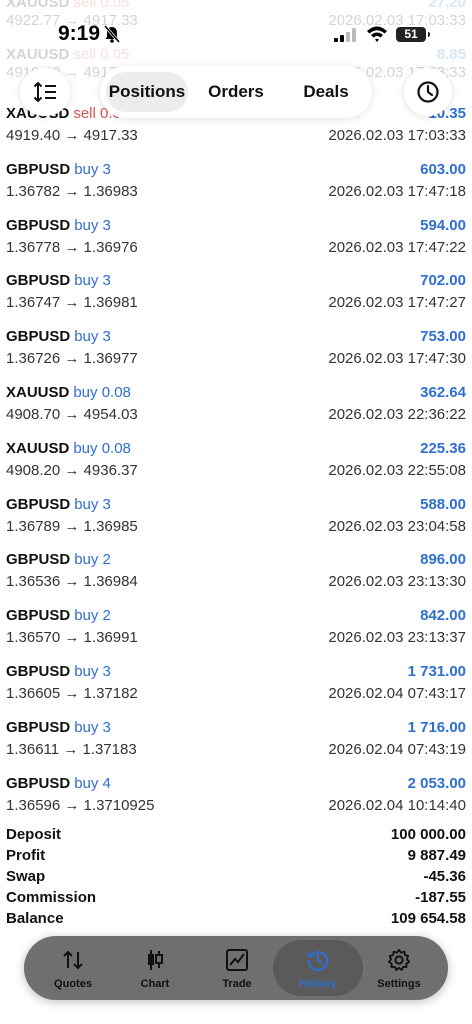 This screenshot has width=472, height=1024. What do you see at coordinates (236, 31) in the screenshot?
I see `status-bar: 9:19 51` at bounding box center [236, 31].